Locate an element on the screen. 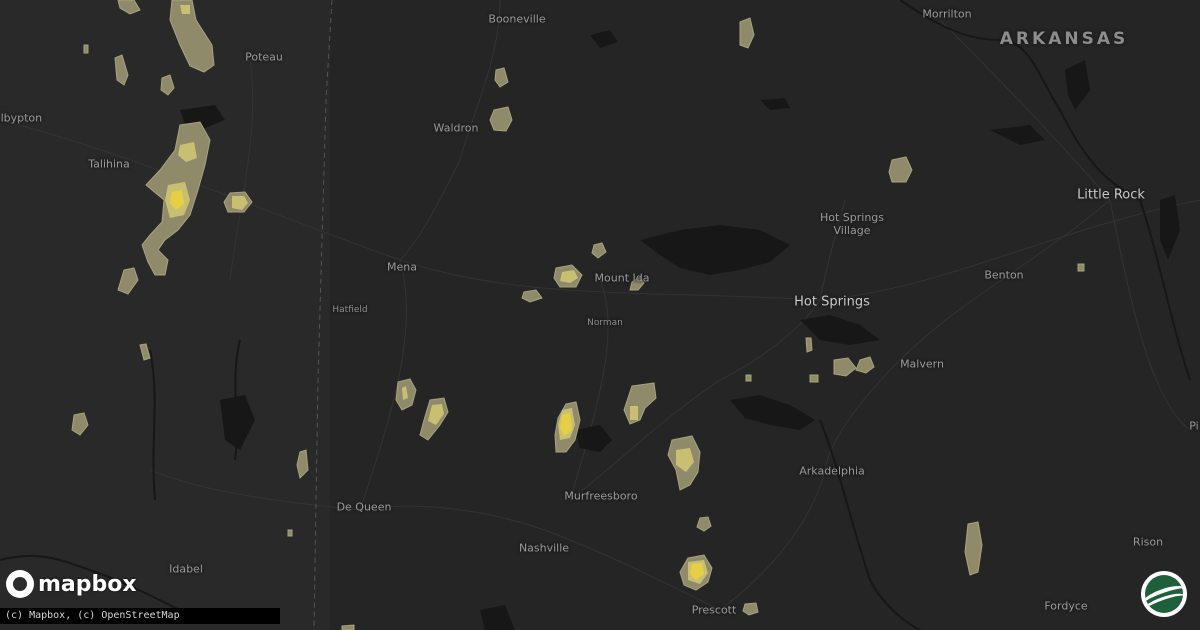  city-label-hatfield: Hatfield is located at coordinates (350, 310).